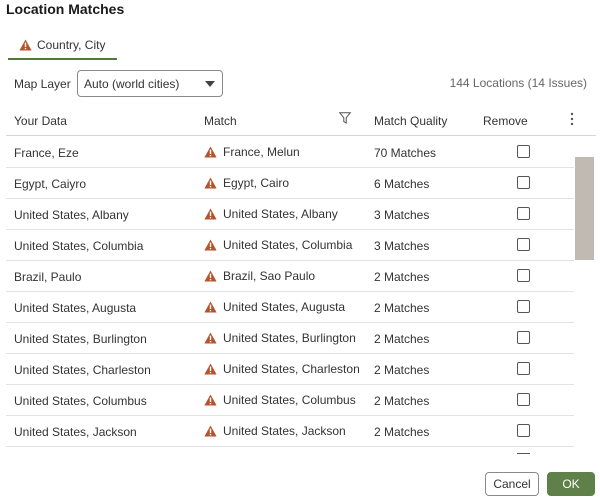 This screenshot has width=600, height=498. Describe the element at coordinates (571, 484) in the screenshot. I see `ok-button: OK` at that location.